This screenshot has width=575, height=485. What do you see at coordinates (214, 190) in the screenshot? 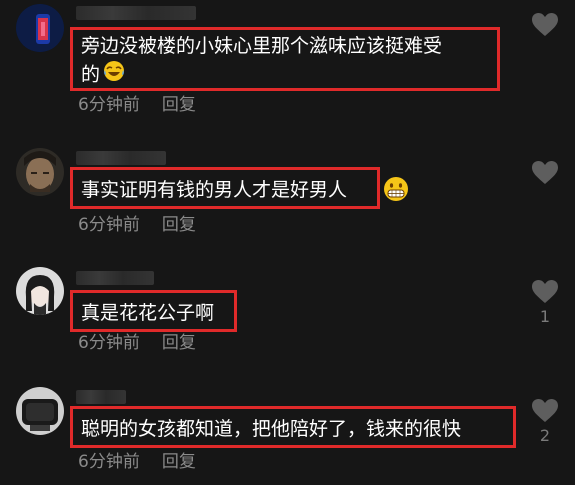
I see `comment-text-line: 事实证明有钱的男人才是好男人` at bounding box center [214, 190].